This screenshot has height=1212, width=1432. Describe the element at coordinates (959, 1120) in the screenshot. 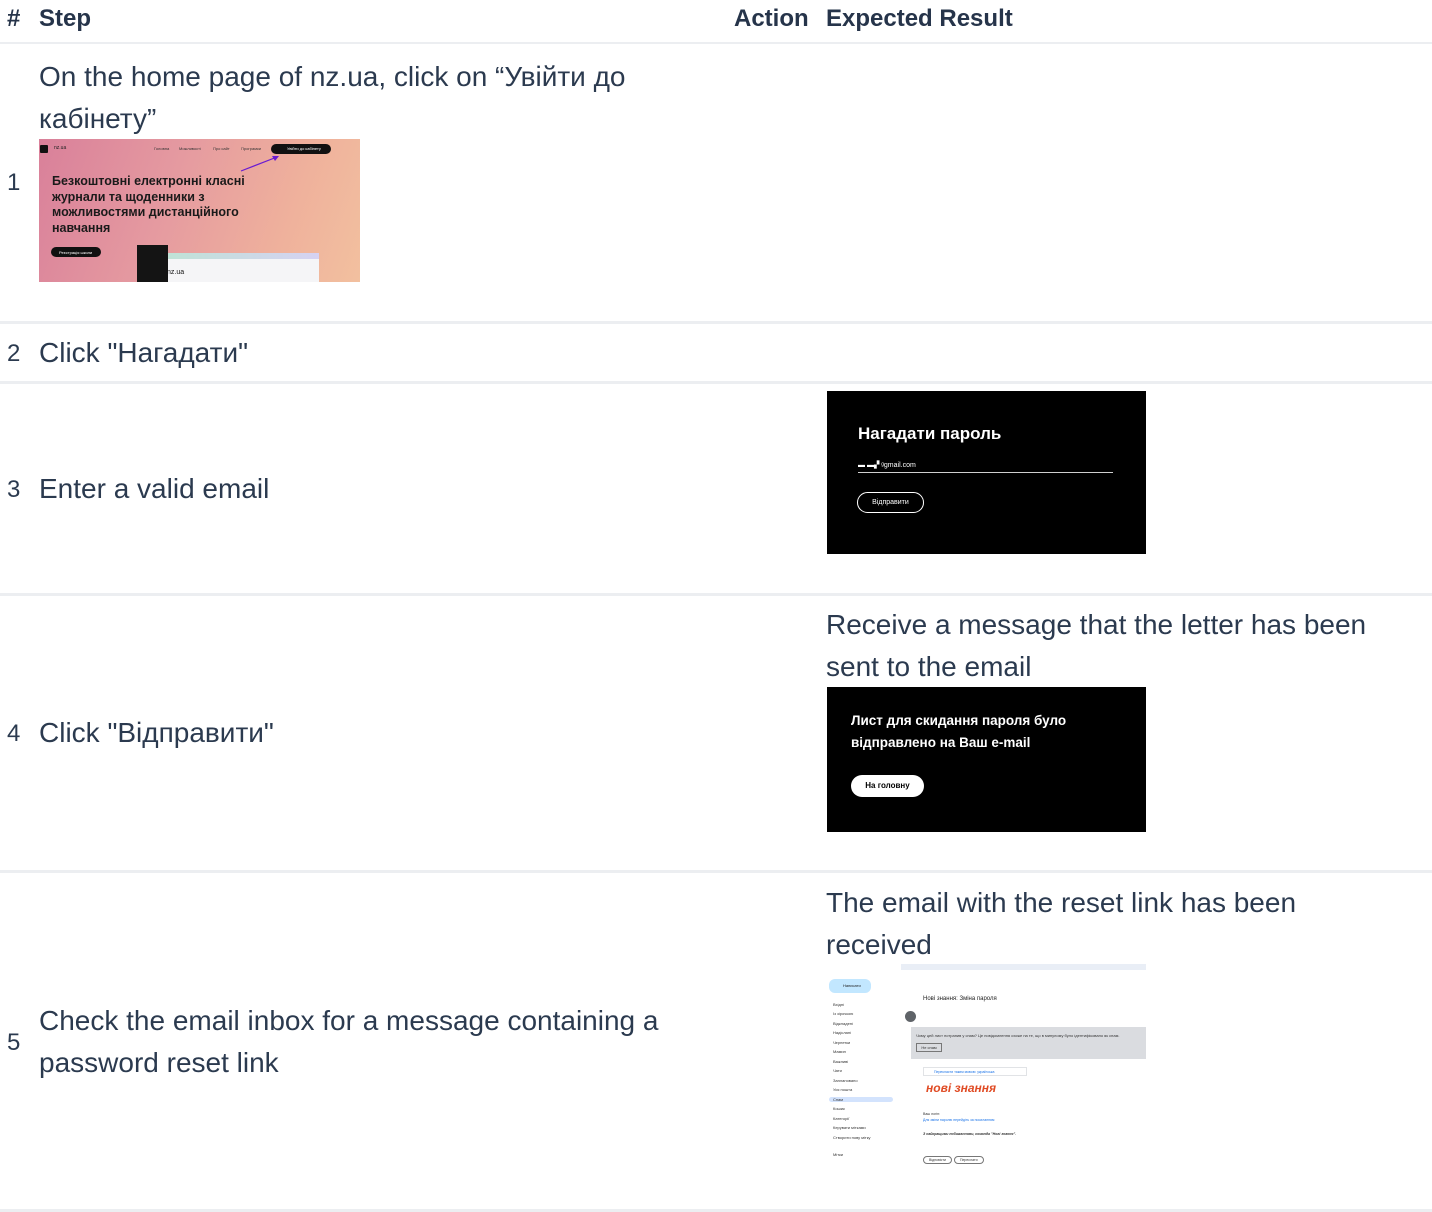

I see `reset-link: Для зміни паролю перейдіть за посиланням` at that location.